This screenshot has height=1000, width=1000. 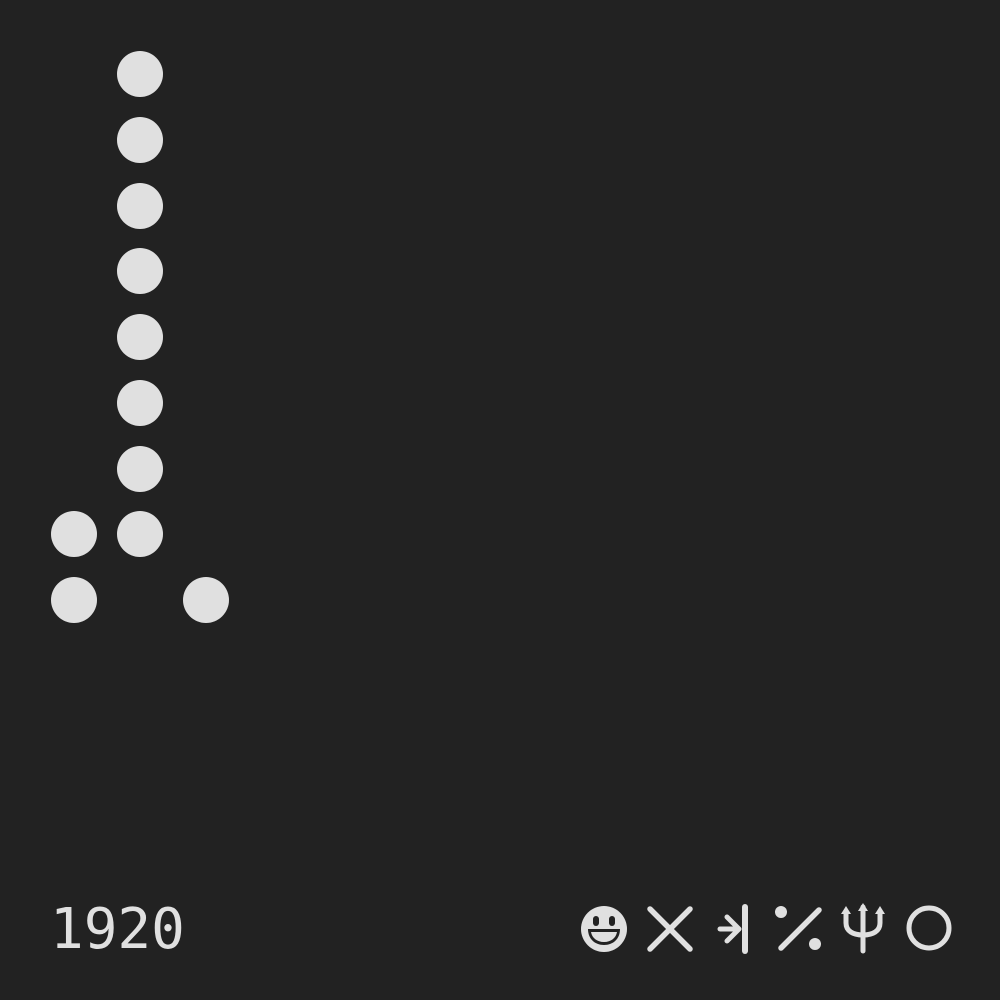 I want to click on symbol-row, so click(x=766, y=929).